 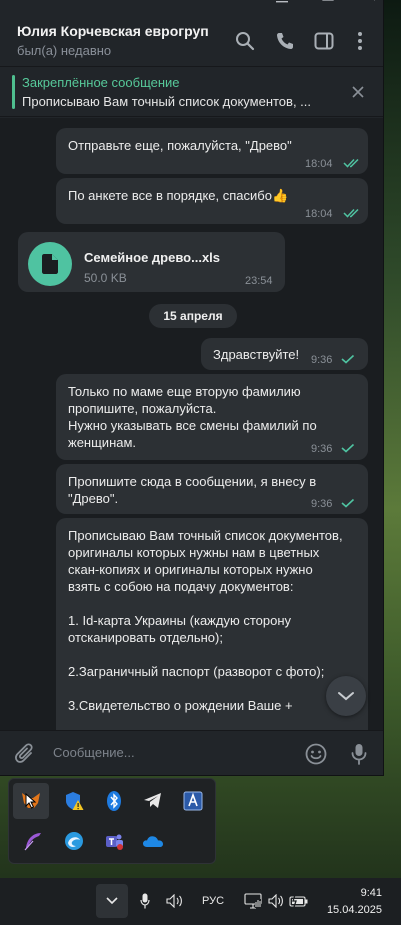 I want to click on thumbs-up-emoji: 👍, so click(x=280, y=195).